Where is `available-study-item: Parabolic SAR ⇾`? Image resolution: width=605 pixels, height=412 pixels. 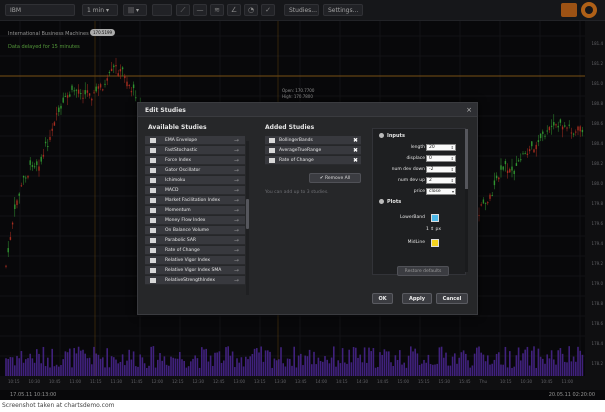
available-study-item: Parabolic SAR ⇾ is located at coordinates (195, 240).